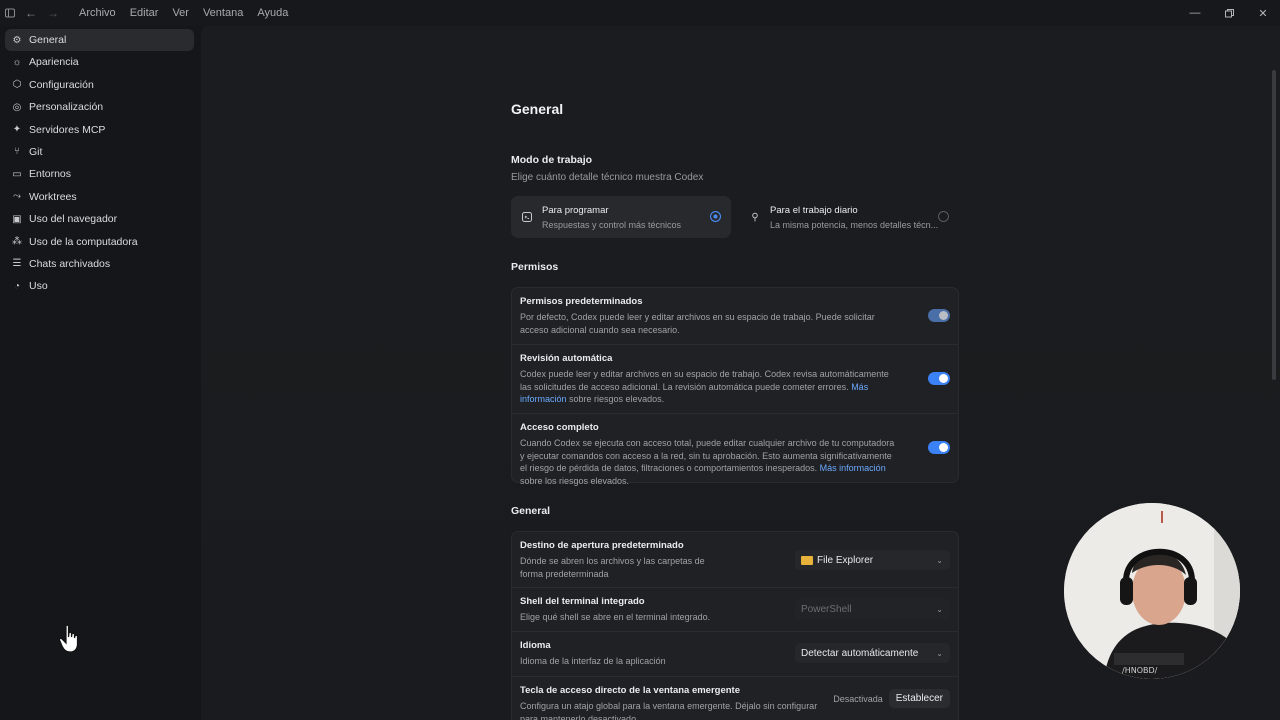 Image resolution: width=1280 pixels, height=720 pixels. What do you see at coordinates (531, 511) in the screenshot?
I see `general-section-title: General` at bounding box center [531, 511].